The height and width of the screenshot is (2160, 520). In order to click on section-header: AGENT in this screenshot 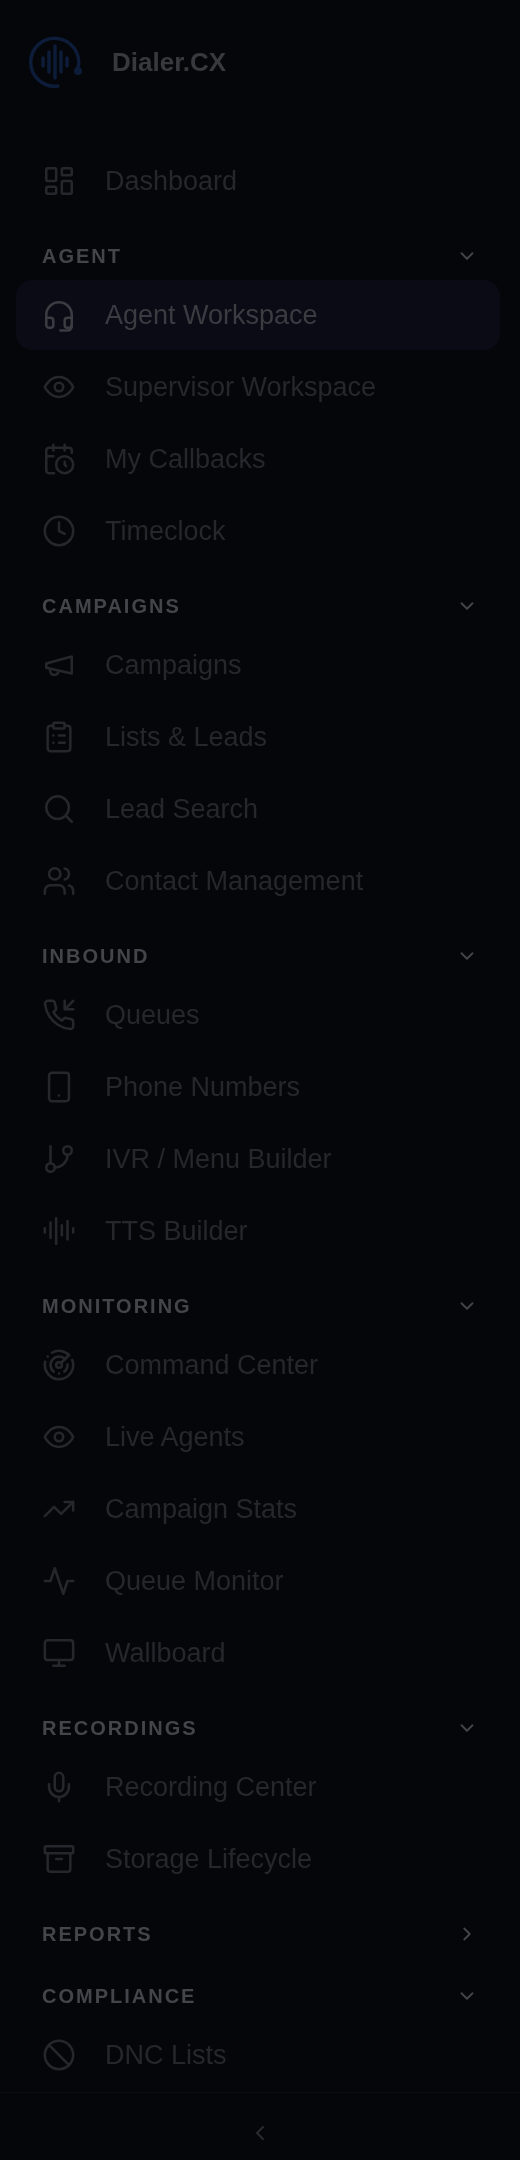, I will do `click(258, 256)`.